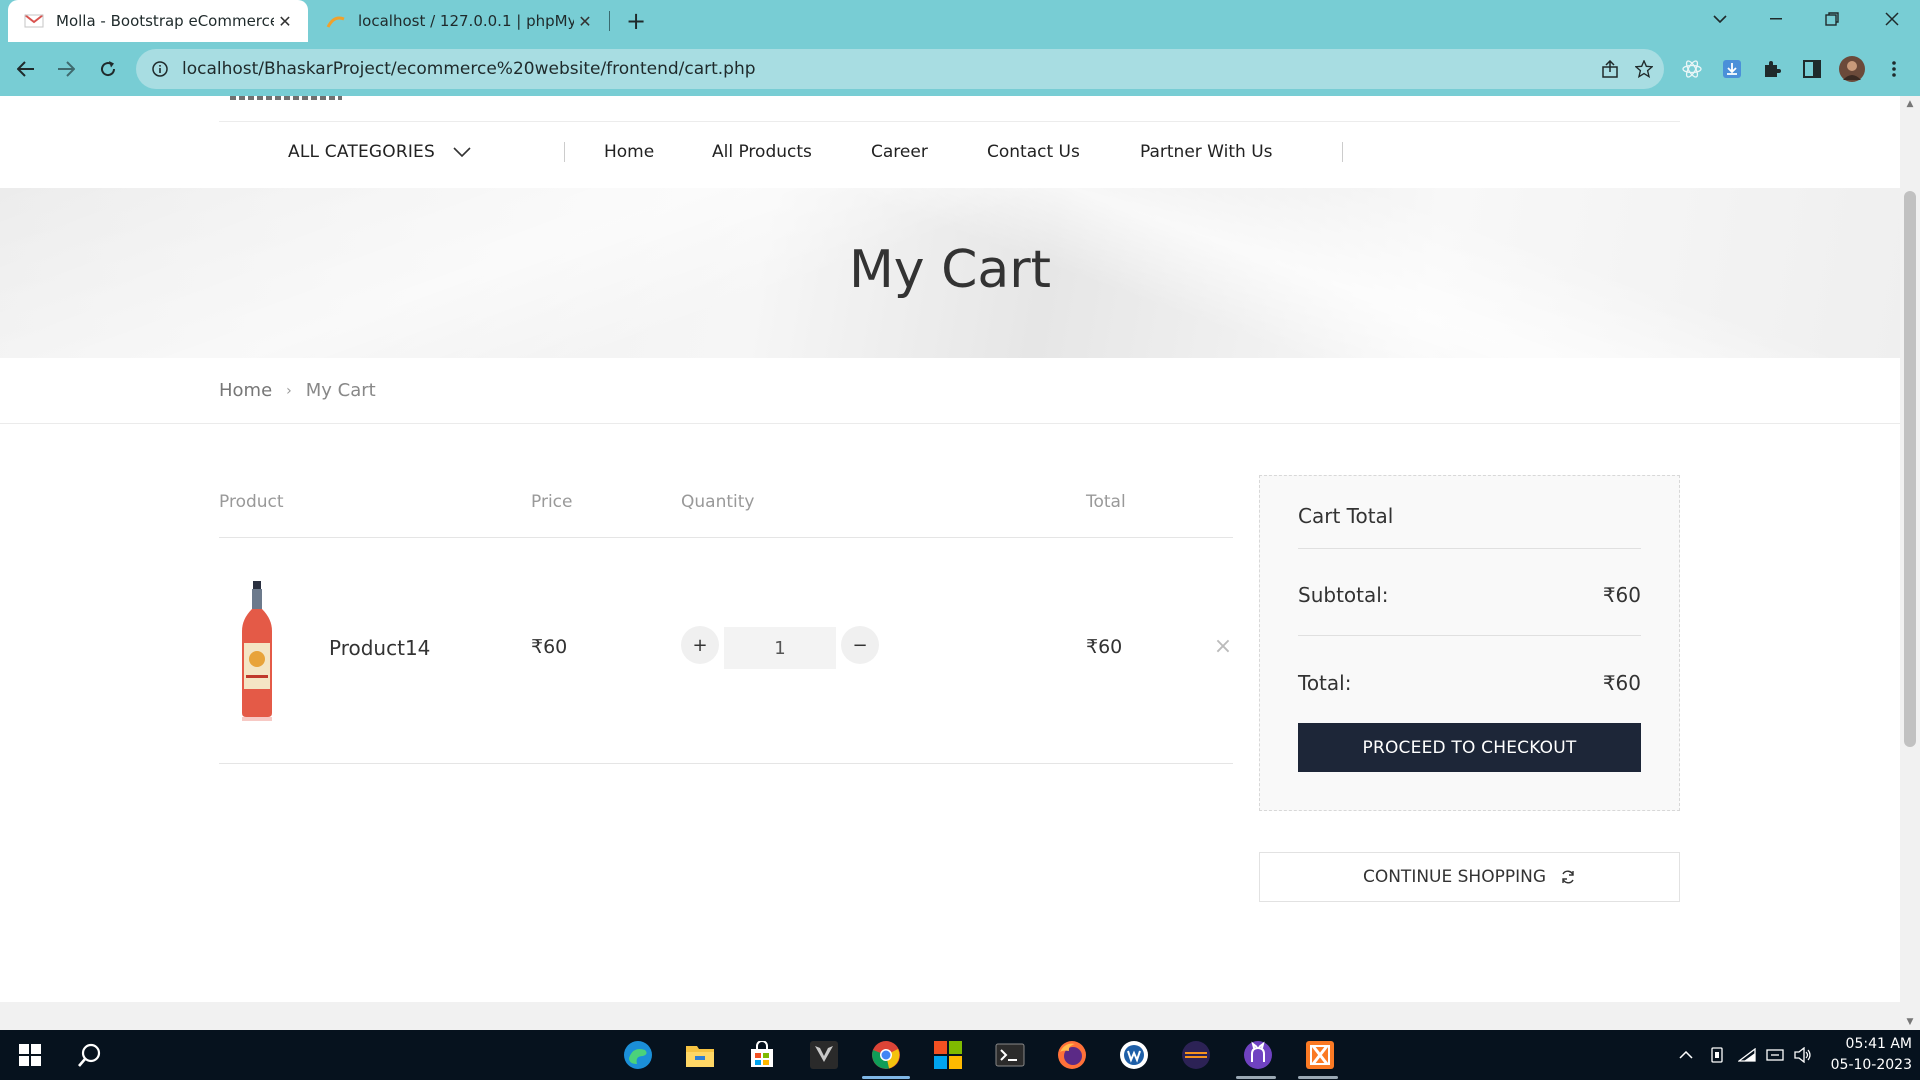 Image resolution: width=1920 pixels, height=1080 pixels. I want to click on breadcrumb-home-link: Home, so click(245, 390).